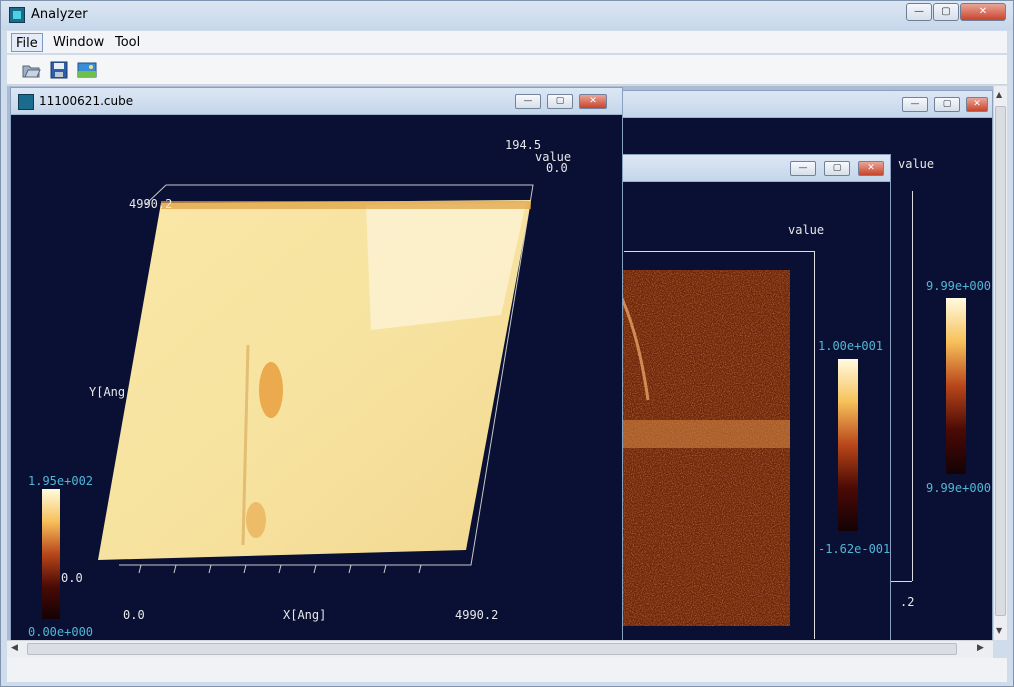  I want to click on x-axis-label: X[Ang], so click(305, 615).